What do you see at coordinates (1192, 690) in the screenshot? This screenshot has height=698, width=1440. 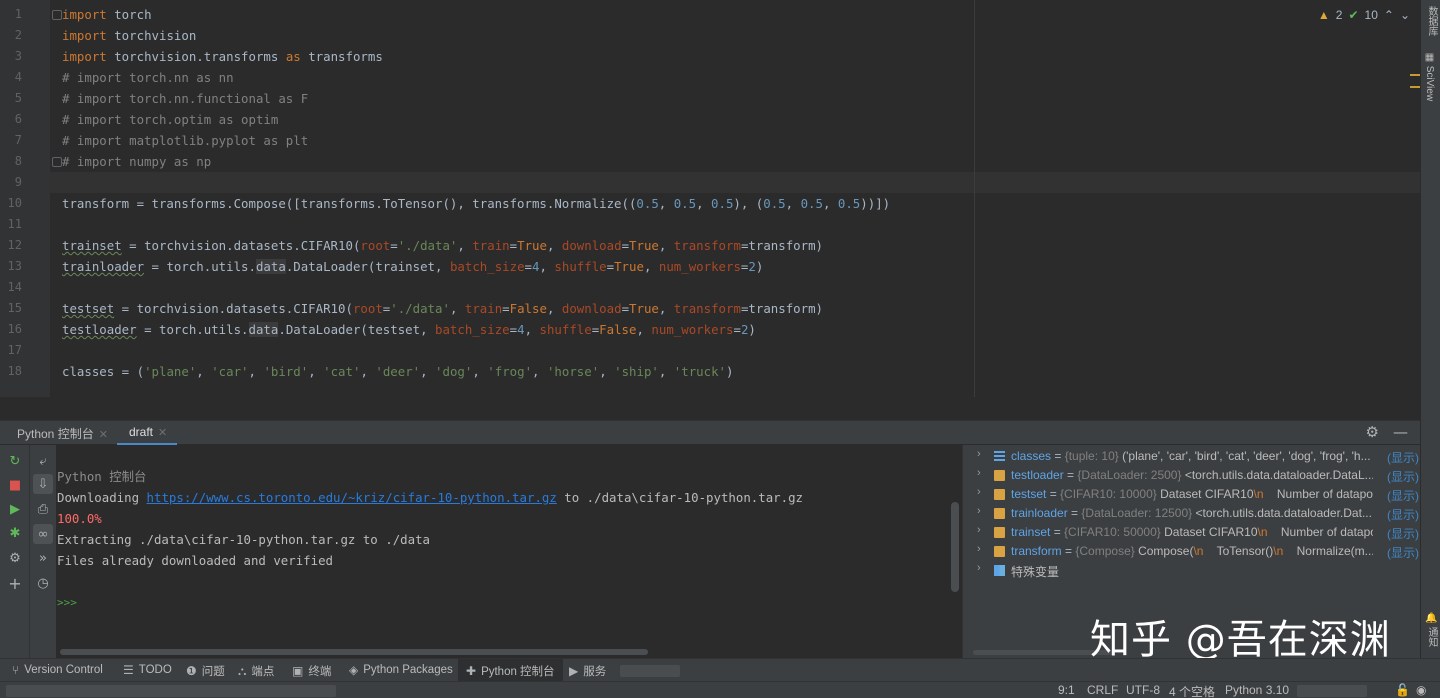 I see `indent-setting: 4 个空格` at bounding box center [1192, 690].